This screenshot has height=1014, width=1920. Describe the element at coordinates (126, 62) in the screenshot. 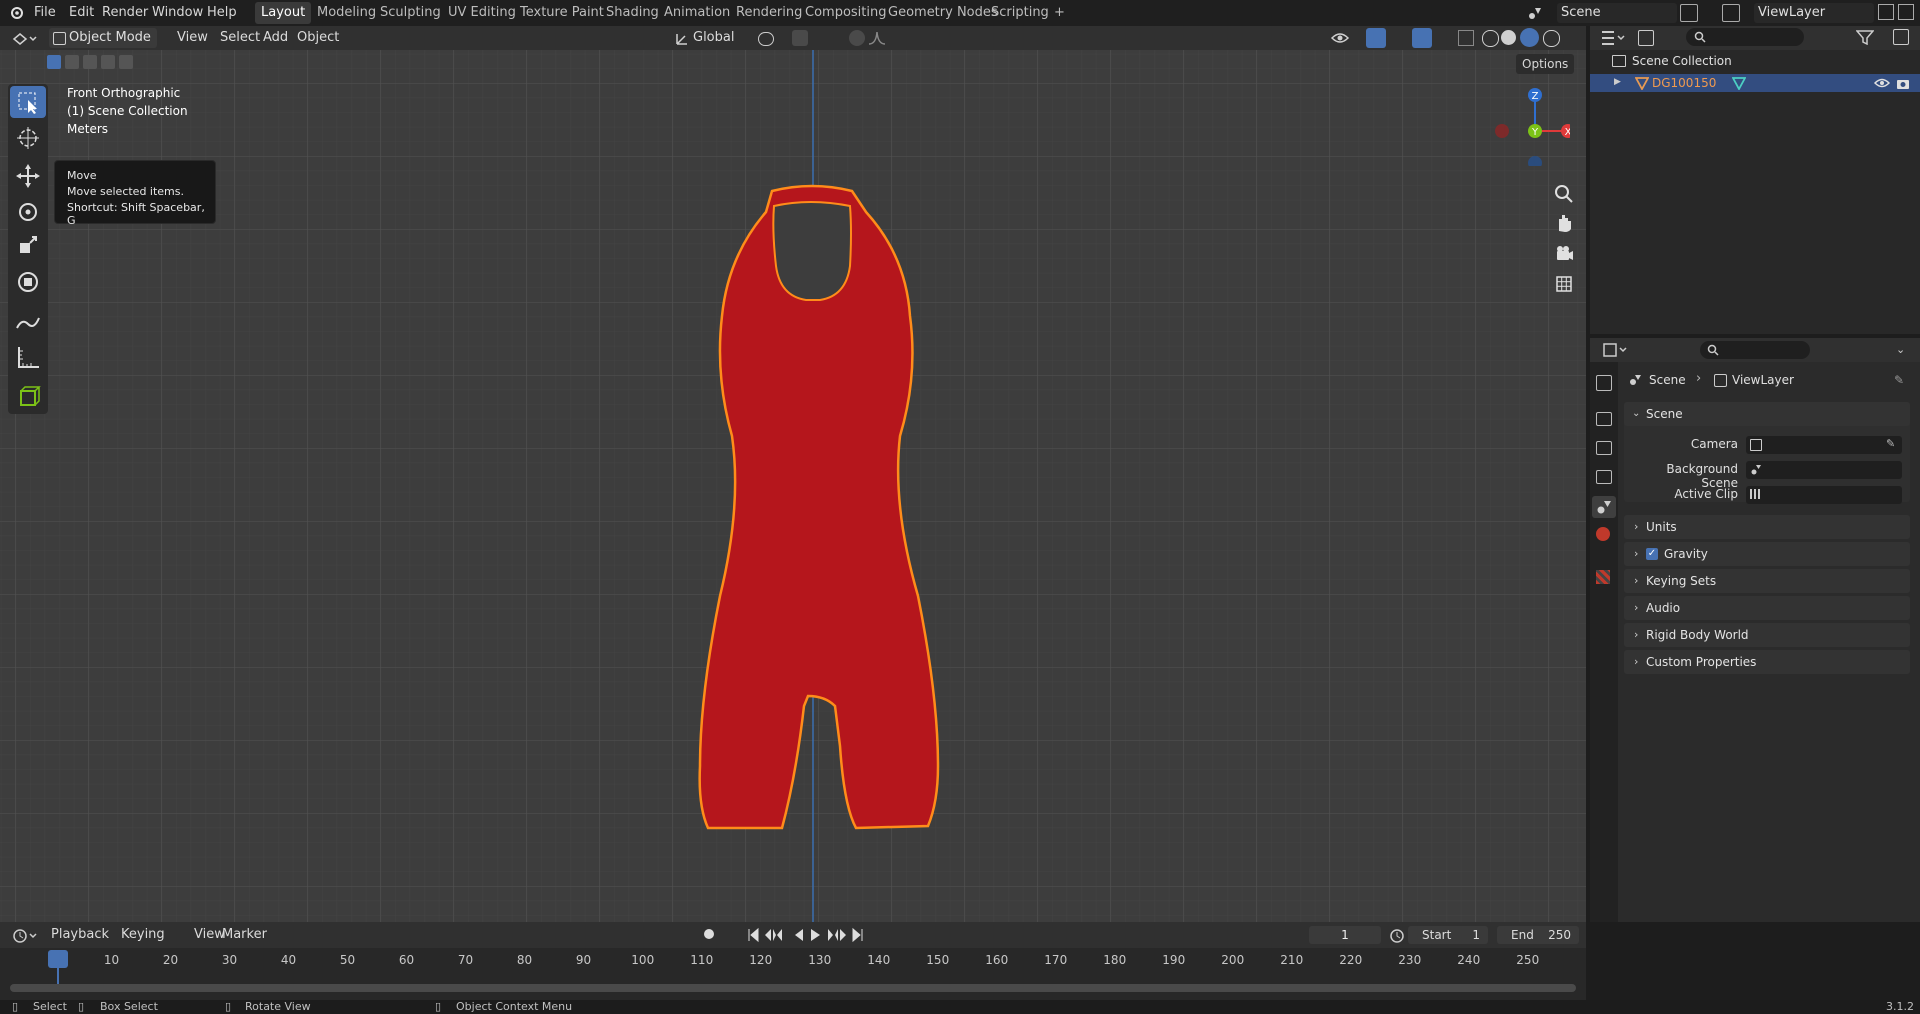

I see `select-mode-intersect-icon` at that location.